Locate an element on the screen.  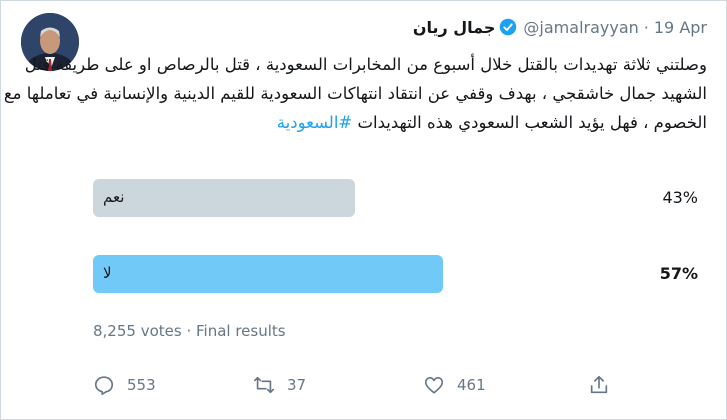
like-button: 461 is located at coordinates (454, 385).